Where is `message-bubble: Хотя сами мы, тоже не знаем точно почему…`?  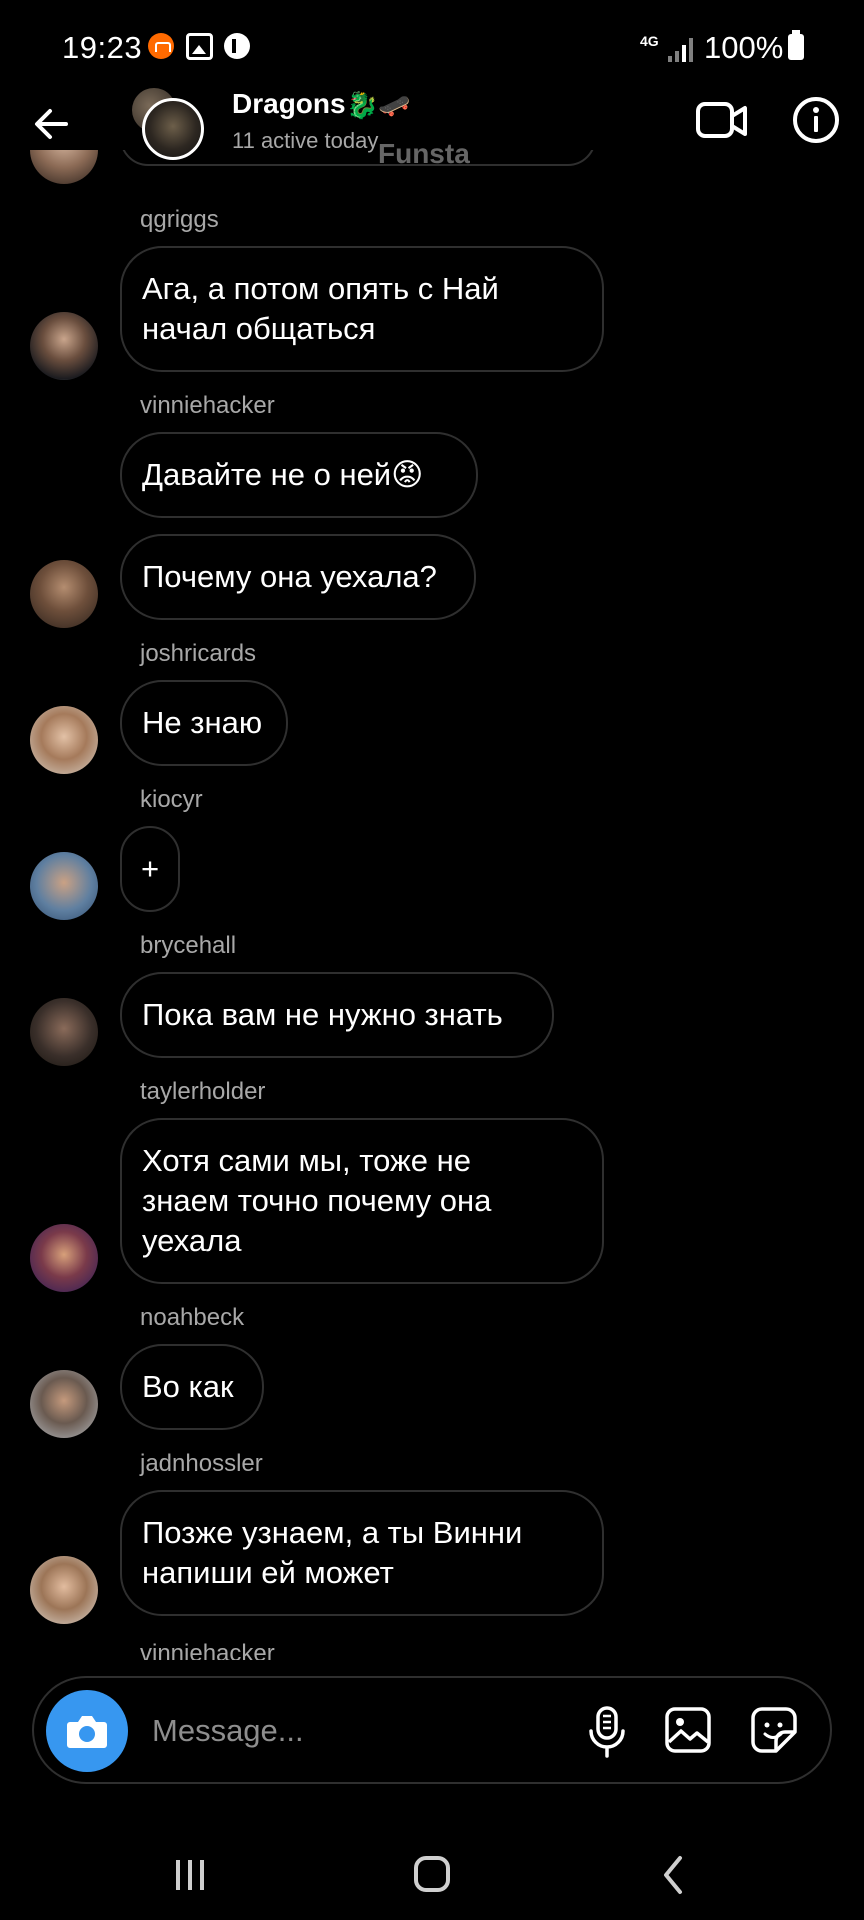
message-bubble: Хотя сами мы, тоже не знаем точно почему… is located at coordinates (362, 1201).